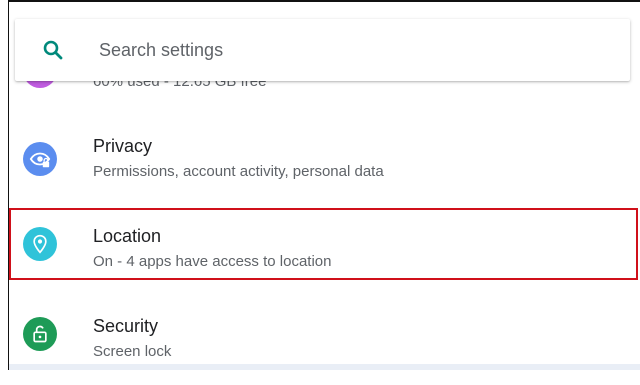 The height and width of the screenshot is (385, 640). What do you see at coordinates (53, 50) in the screenshot?
I see `search-icon` at bounding box center [53, 50].